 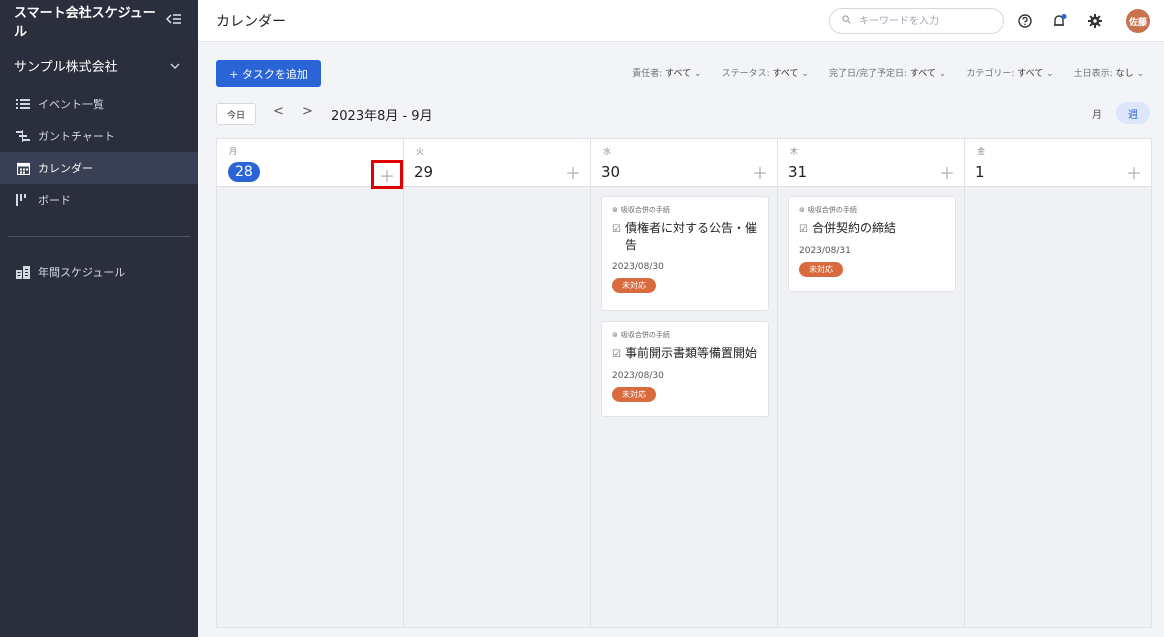 What do you see at coordinates (1097, 113) in the screenshot?
I see `view-month-button: 月` at bounding box center [1097, 113].